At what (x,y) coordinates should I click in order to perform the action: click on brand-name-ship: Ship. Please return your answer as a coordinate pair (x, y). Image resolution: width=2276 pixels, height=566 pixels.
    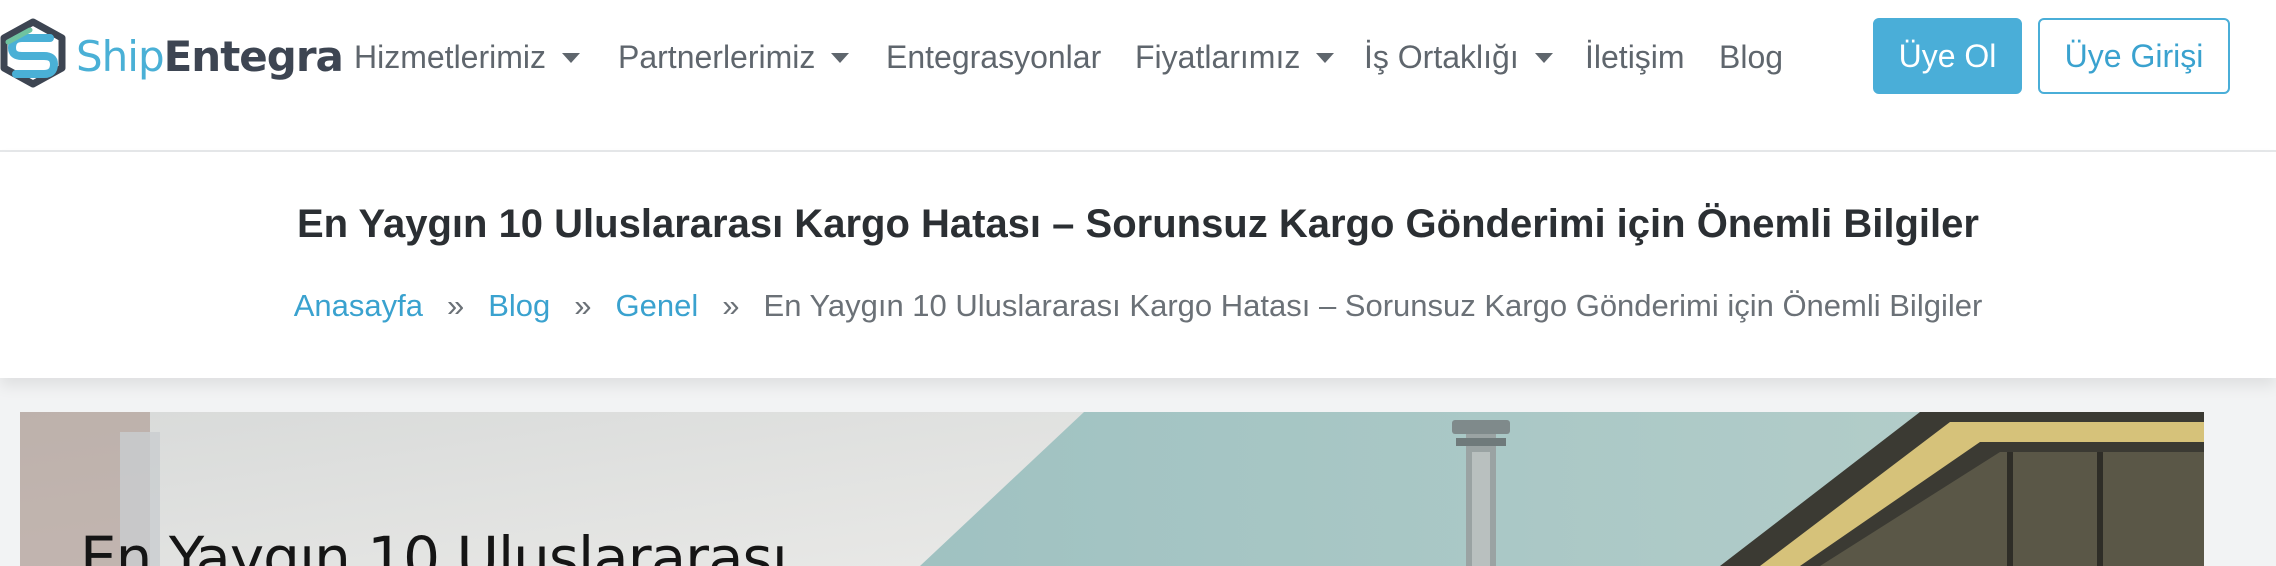
    Looking at the image, I should click on (120, 56).